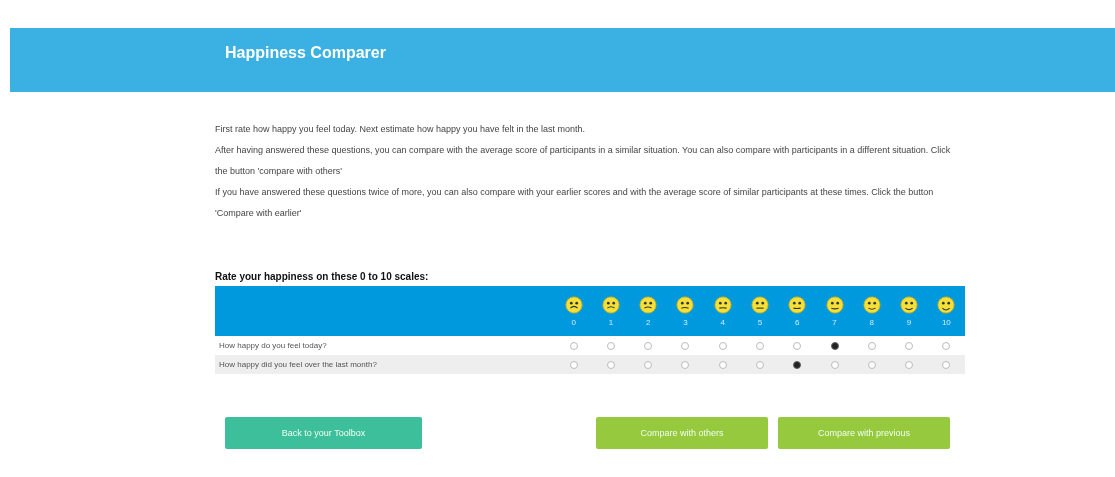 The width and height of the screenshot is (1115, 477). What do you see at coordinates (573, 322) in the screenshot?
I see `scale-number: 0` at bounding box center [573, 322].